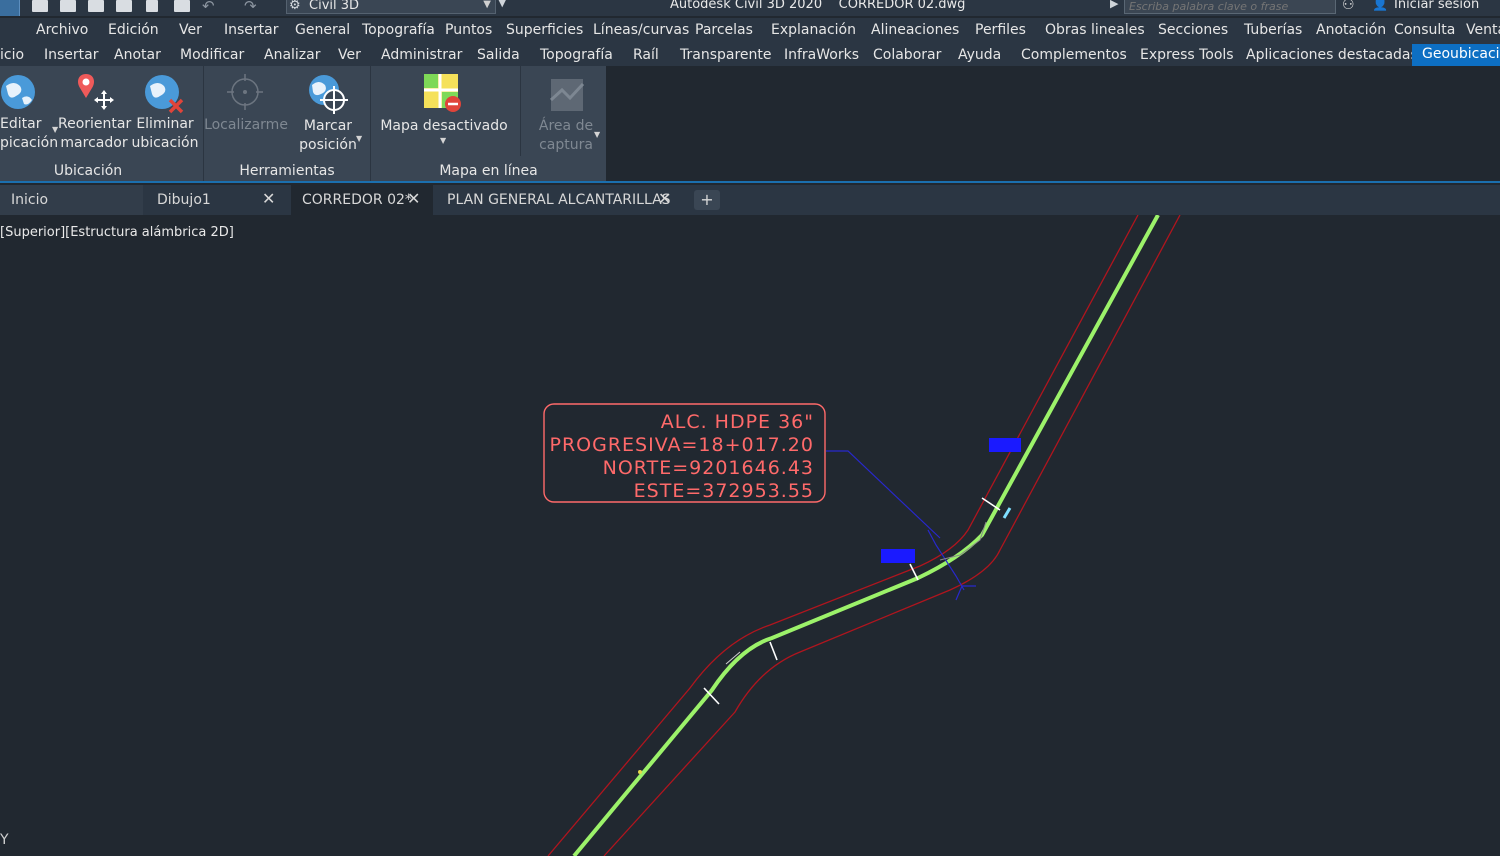 This screenshot has height=856, width=1500. I want to click on annotation-line-3: NORTE=9201646.43, so click(708, 468).